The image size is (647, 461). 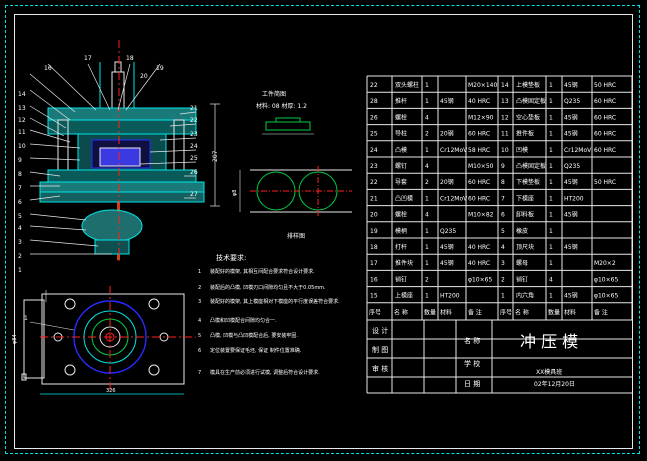 What do you see at coordinates (374, 101) in the screenshot?
I see `bom-left-cell: 28` at bounding box center [374, 101].